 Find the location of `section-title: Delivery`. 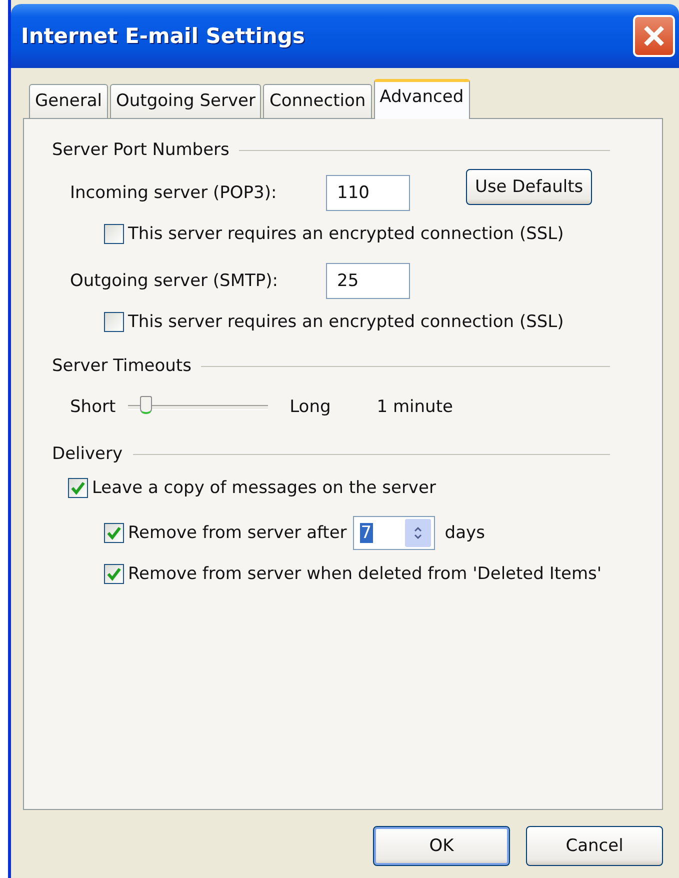

section-title: Delivery is located at coordinates (87, 454).